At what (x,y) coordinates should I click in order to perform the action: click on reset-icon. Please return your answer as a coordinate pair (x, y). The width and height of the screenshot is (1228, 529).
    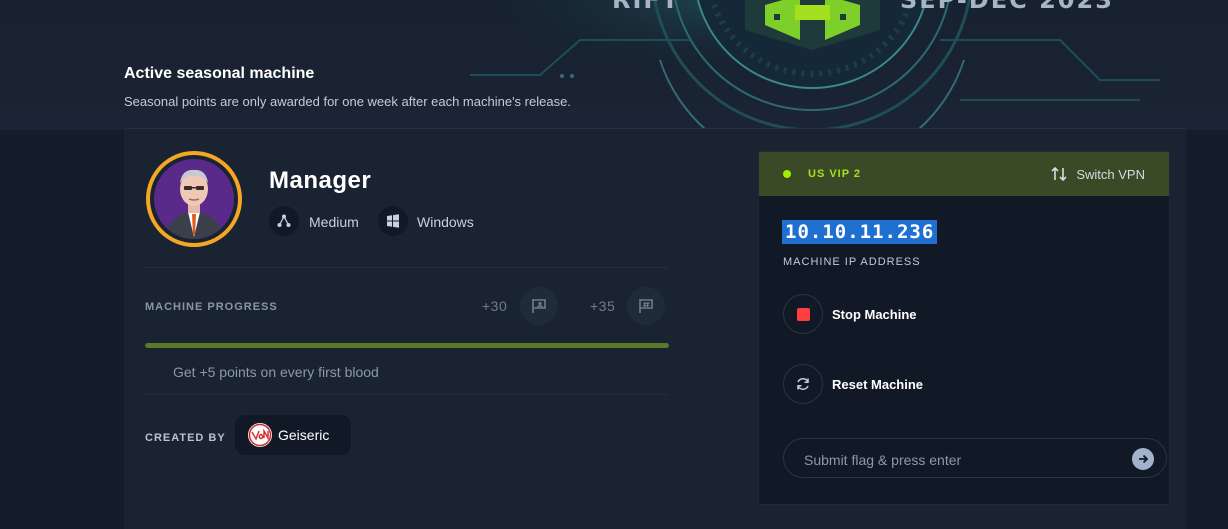
    Looking at the image, I should click on (803, 384).